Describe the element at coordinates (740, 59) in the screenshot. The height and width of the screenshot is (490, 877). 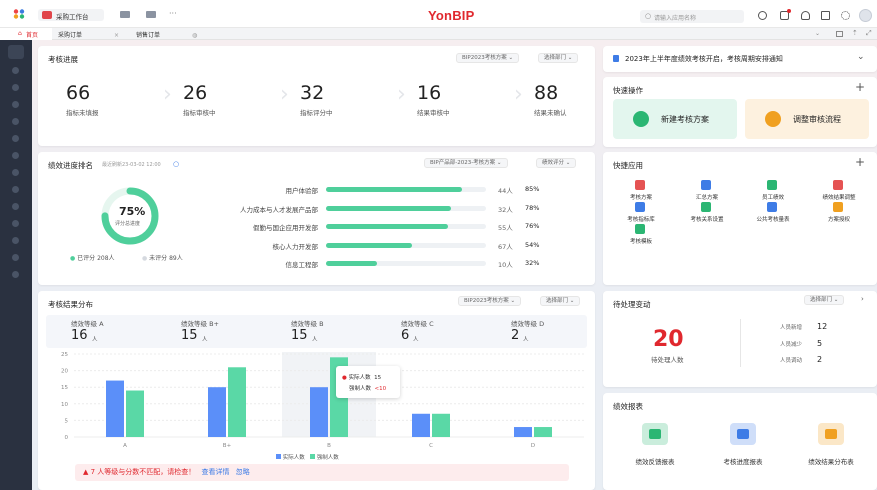
I see `notice-card: 2023年上半年度绩效考核开启，考核周期安排通知 ⌄` at that location.